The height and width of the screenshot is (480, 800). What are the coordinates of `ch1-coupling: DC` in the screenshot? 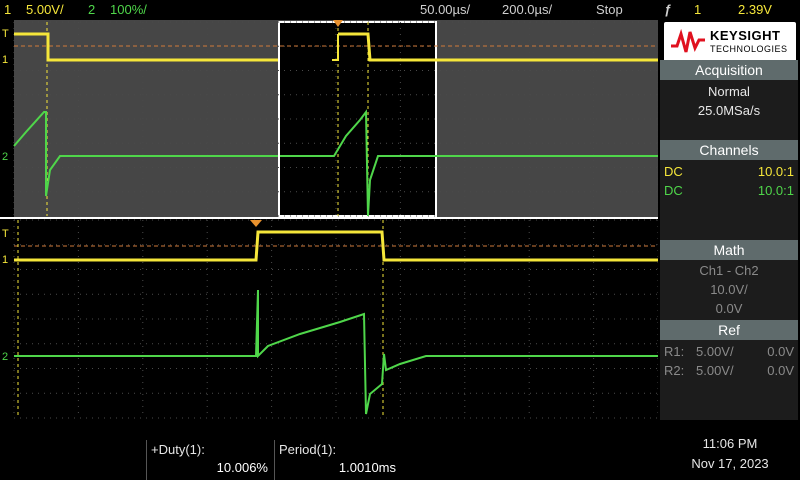 It's located at (673, 171).